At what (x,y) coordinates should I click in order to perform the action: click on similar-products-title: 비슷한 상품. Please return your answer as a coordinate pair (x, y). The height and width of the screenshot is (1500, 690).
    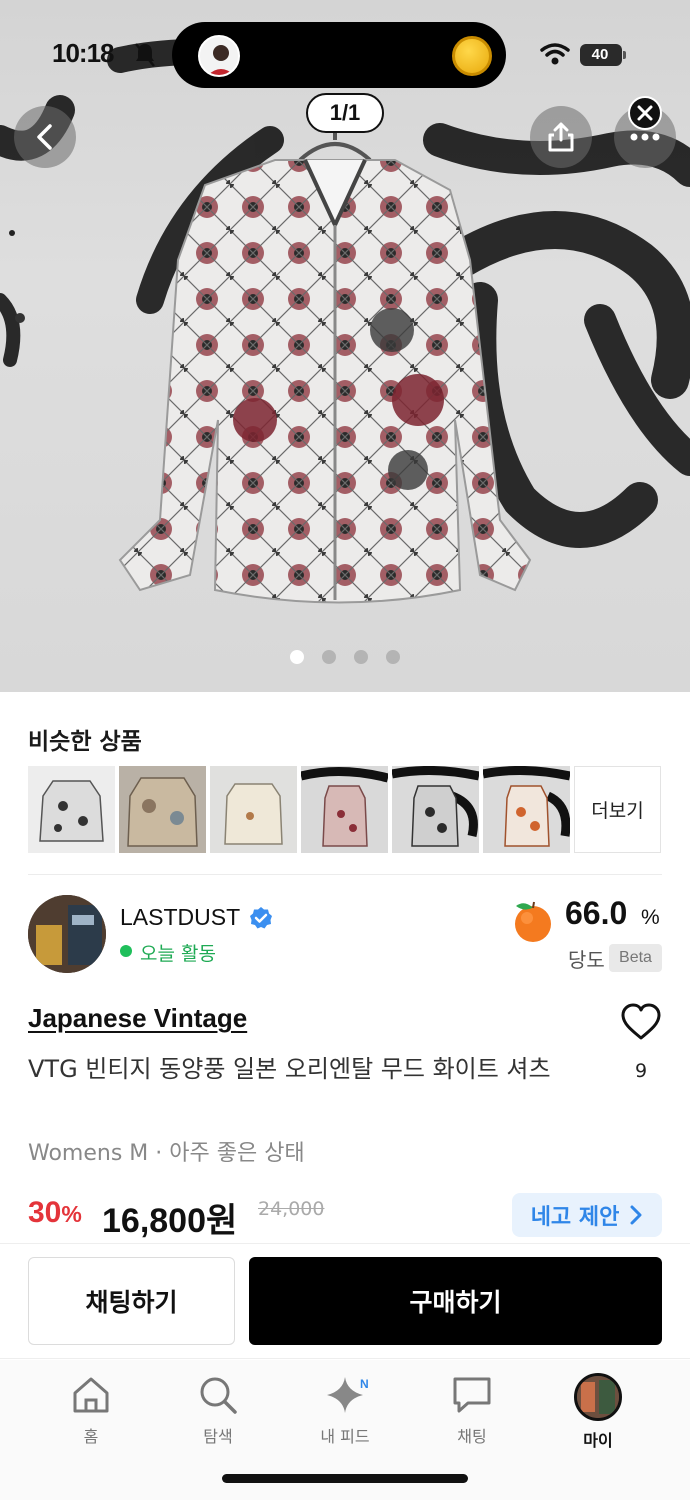
    Looking at the image, I should click on (85, 742).